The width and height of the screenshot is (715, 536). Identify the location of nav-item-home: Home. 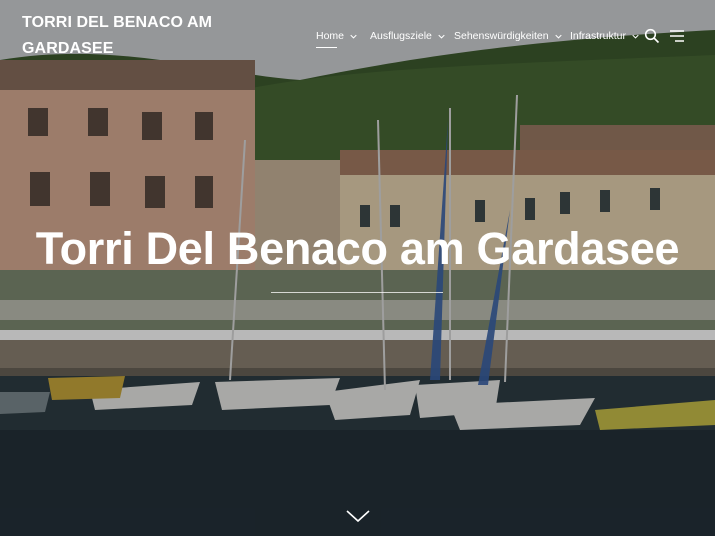
(336, 36).